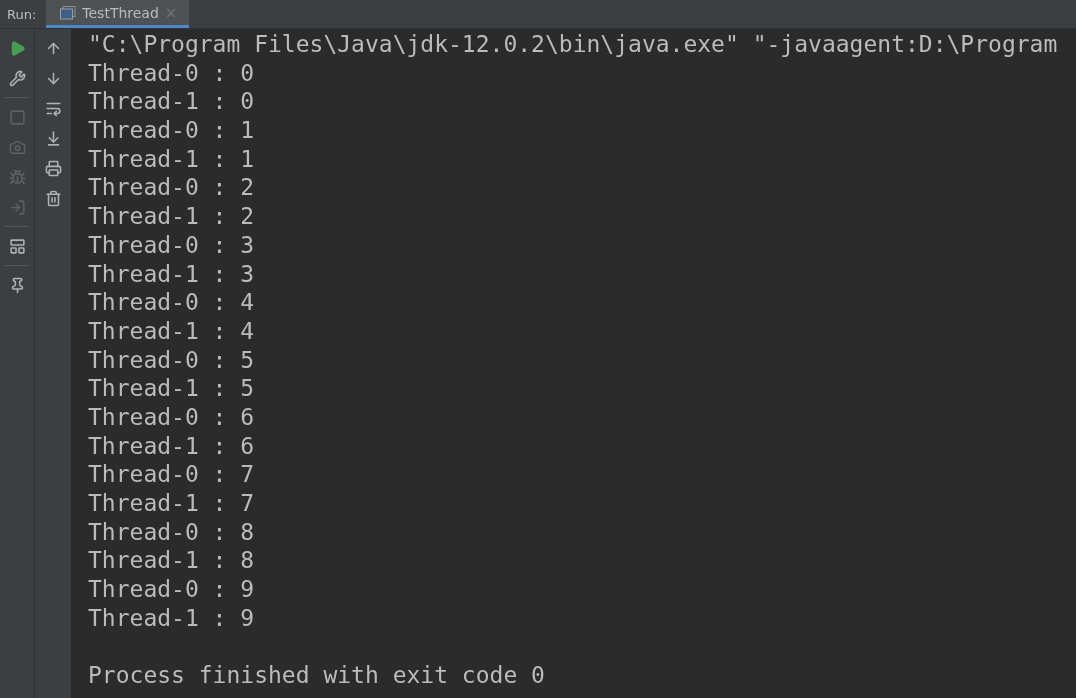 The width and height of the screenshot is (1076, 698). I want to click on console-line: Thread-1 : 9, so click(172, 618).